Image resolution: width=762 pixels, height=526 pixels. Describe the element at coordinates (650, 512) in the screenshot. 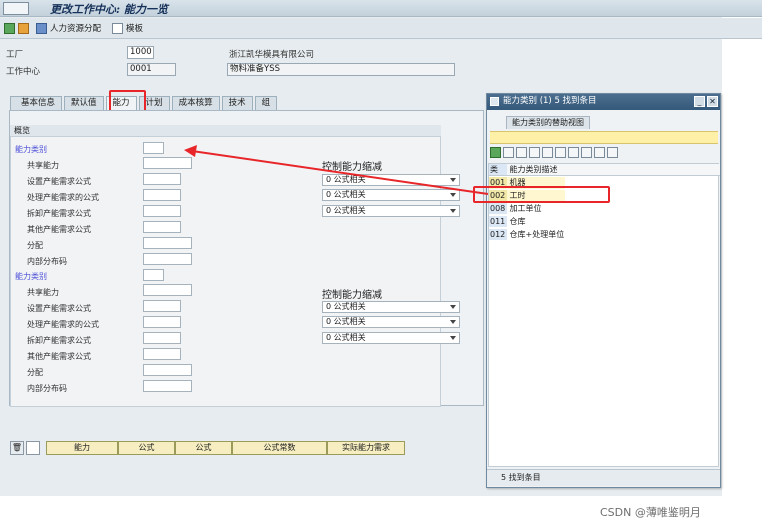

I see `watermark: CSDN @薄唯鉴明月` at that location.